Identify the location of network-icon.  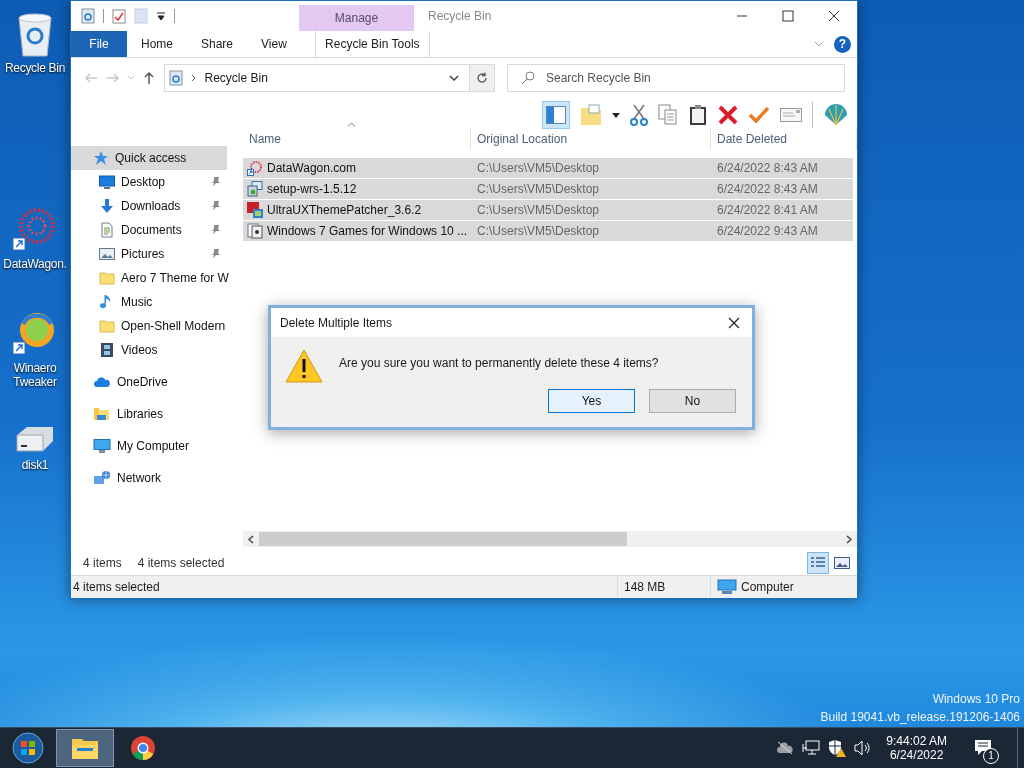
(102, 478).